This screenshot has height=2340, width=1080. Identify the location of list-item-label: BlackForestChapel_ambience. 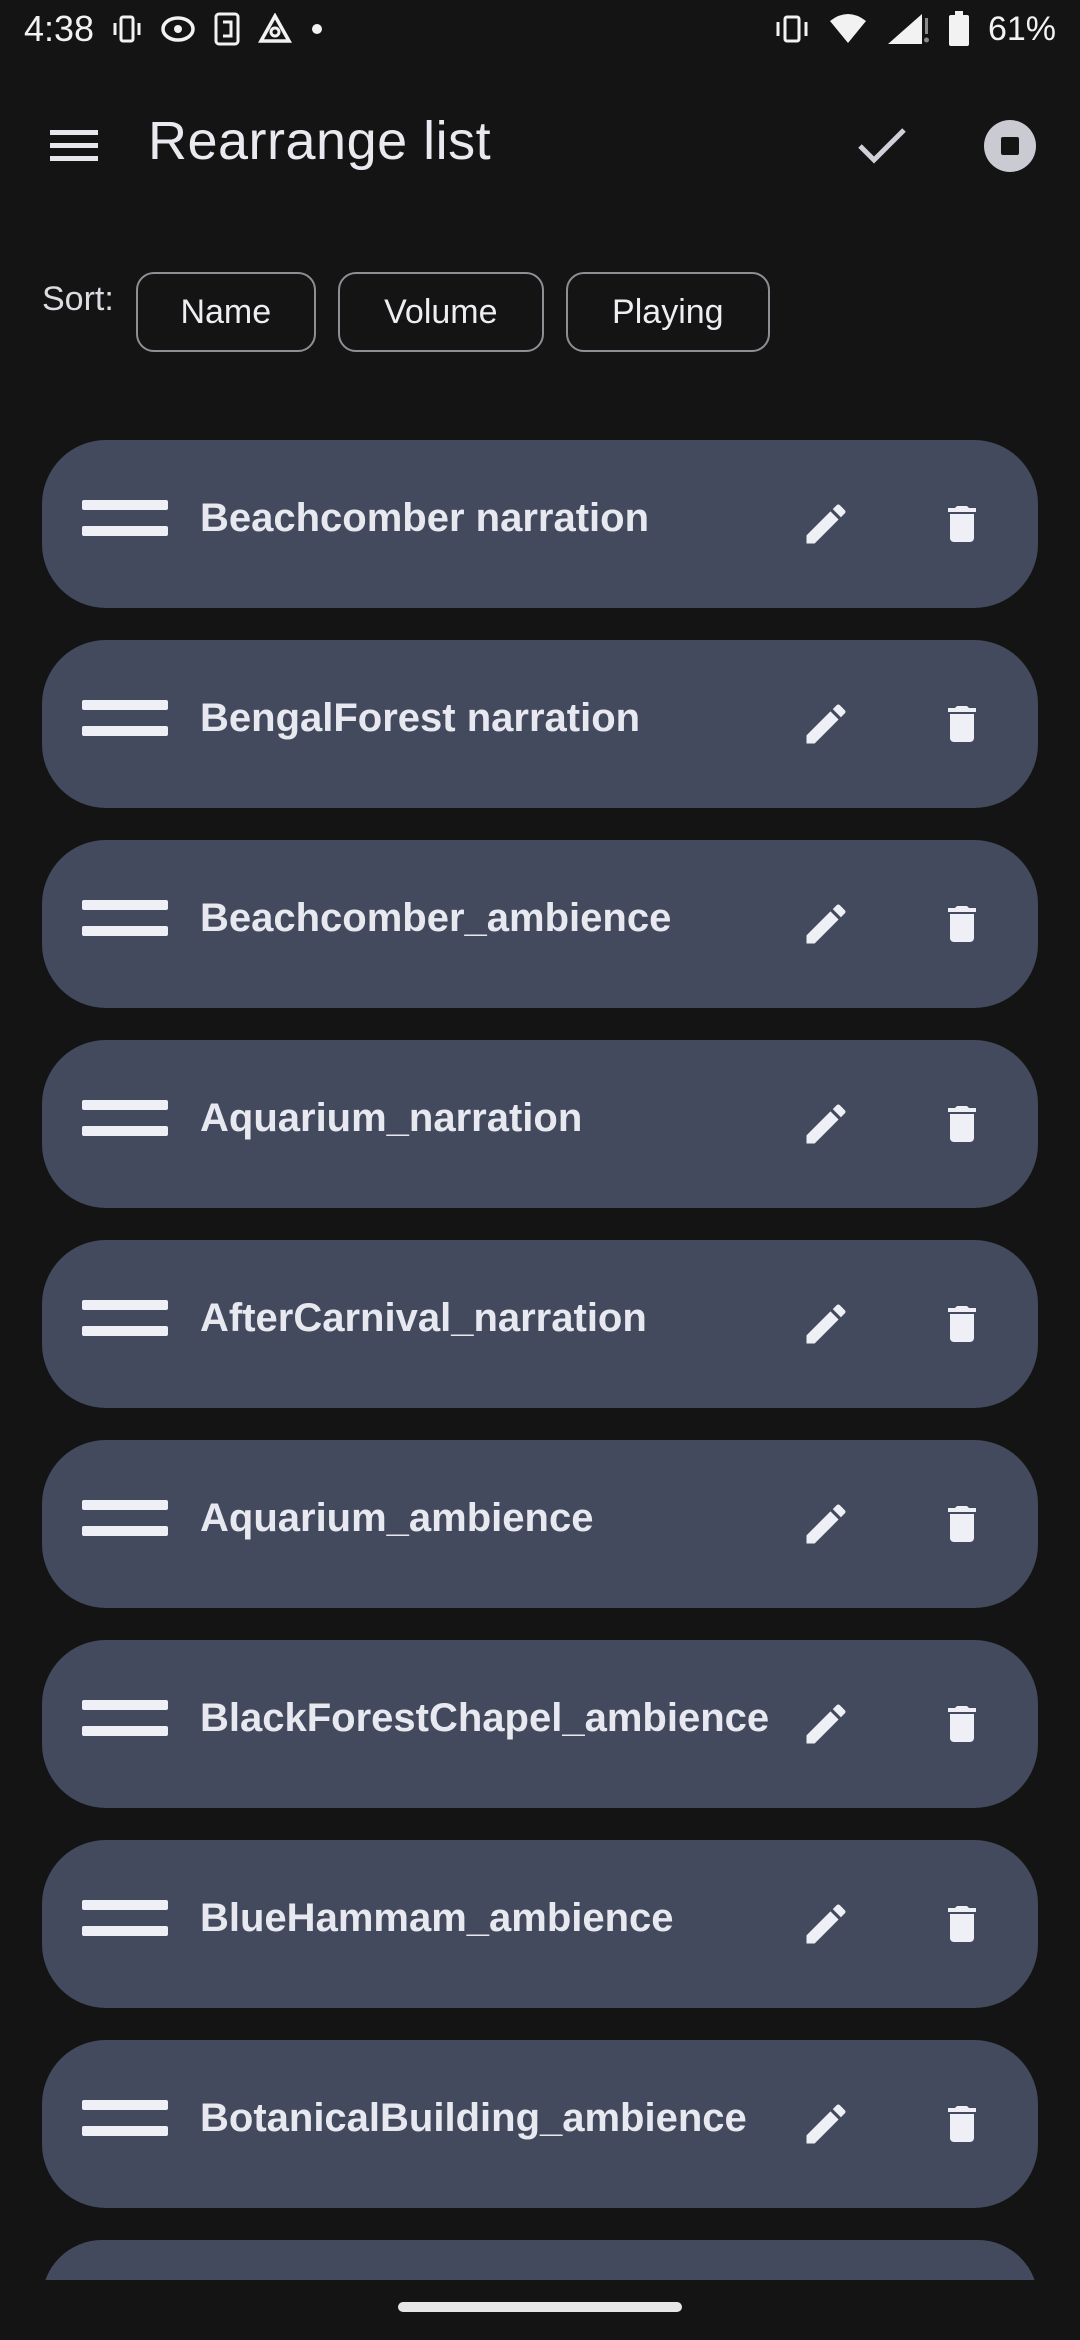
(485, 1718).